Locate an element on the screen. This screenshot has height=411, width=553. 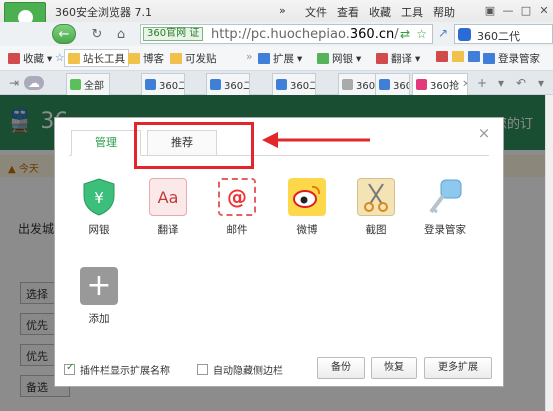
menu-favorites: 收藏 is located at coordinates (380, 12).